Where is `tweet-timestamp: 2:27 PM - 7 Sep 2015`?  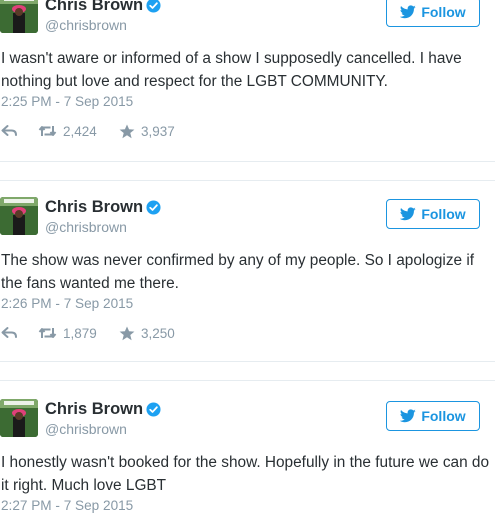
tweet-timestamp: 2:27 PM - 7 Sep 2015 is located at coordinates (67, 505).